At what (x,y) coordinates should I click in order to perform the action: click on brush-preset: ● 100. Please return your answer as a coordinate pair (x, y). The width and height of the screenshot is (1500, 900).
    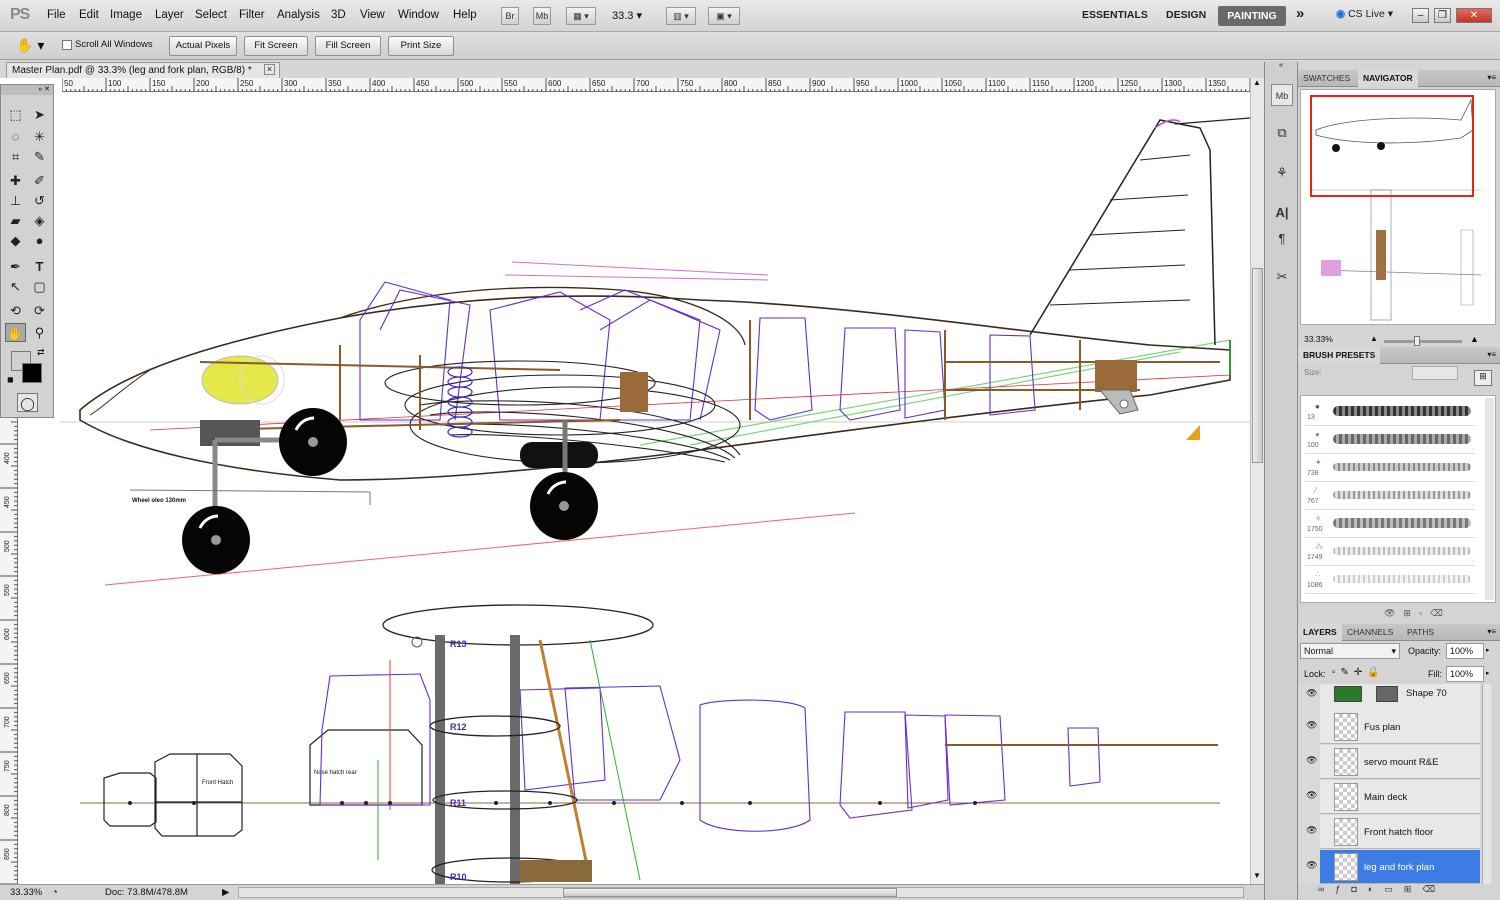
    Looking at the image, I should click on (1390, 440).